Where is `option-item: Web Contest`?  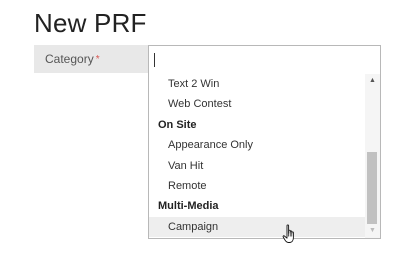 option-item: Web Contest is located at coordinates (257, 104).